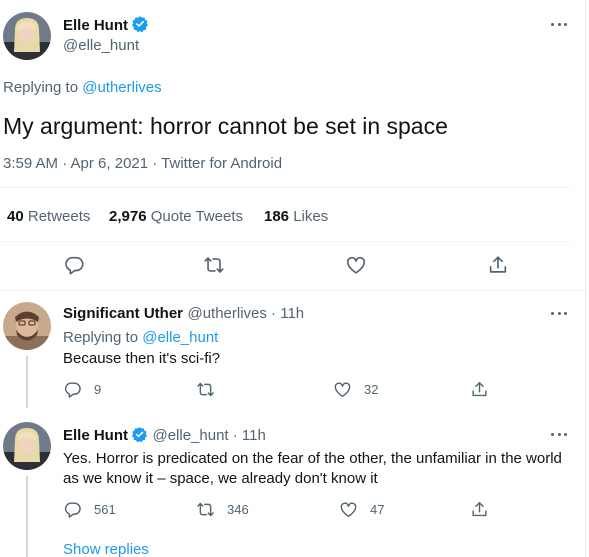 The height and width of the screenshot is (557, 589). I want to click on like-count: 47, so click(377, 509).